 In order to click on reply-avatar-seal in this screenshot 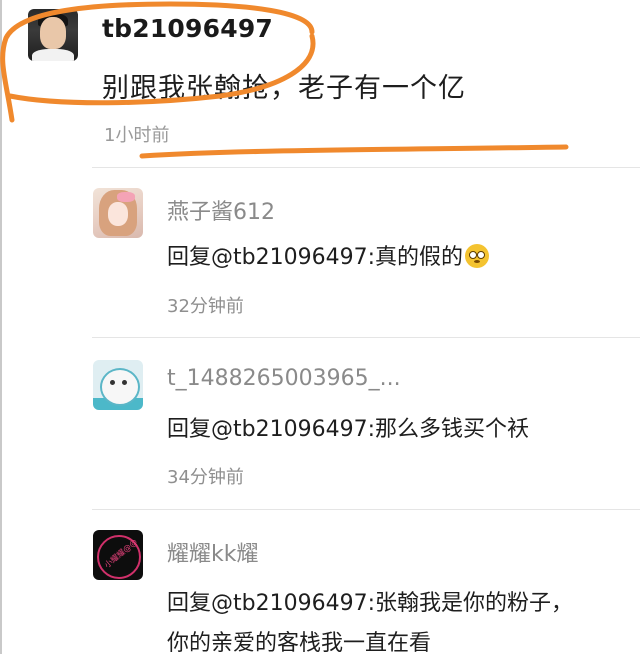, I will do `click(118, 385)`.